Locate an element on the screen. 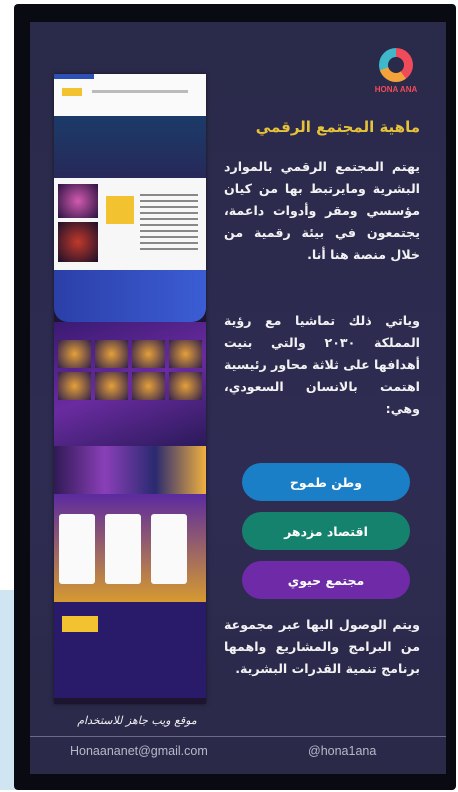 Image resolution: width=458 pixels, height=792 pixels. mockup-footer is located at coordinates (130, 650).